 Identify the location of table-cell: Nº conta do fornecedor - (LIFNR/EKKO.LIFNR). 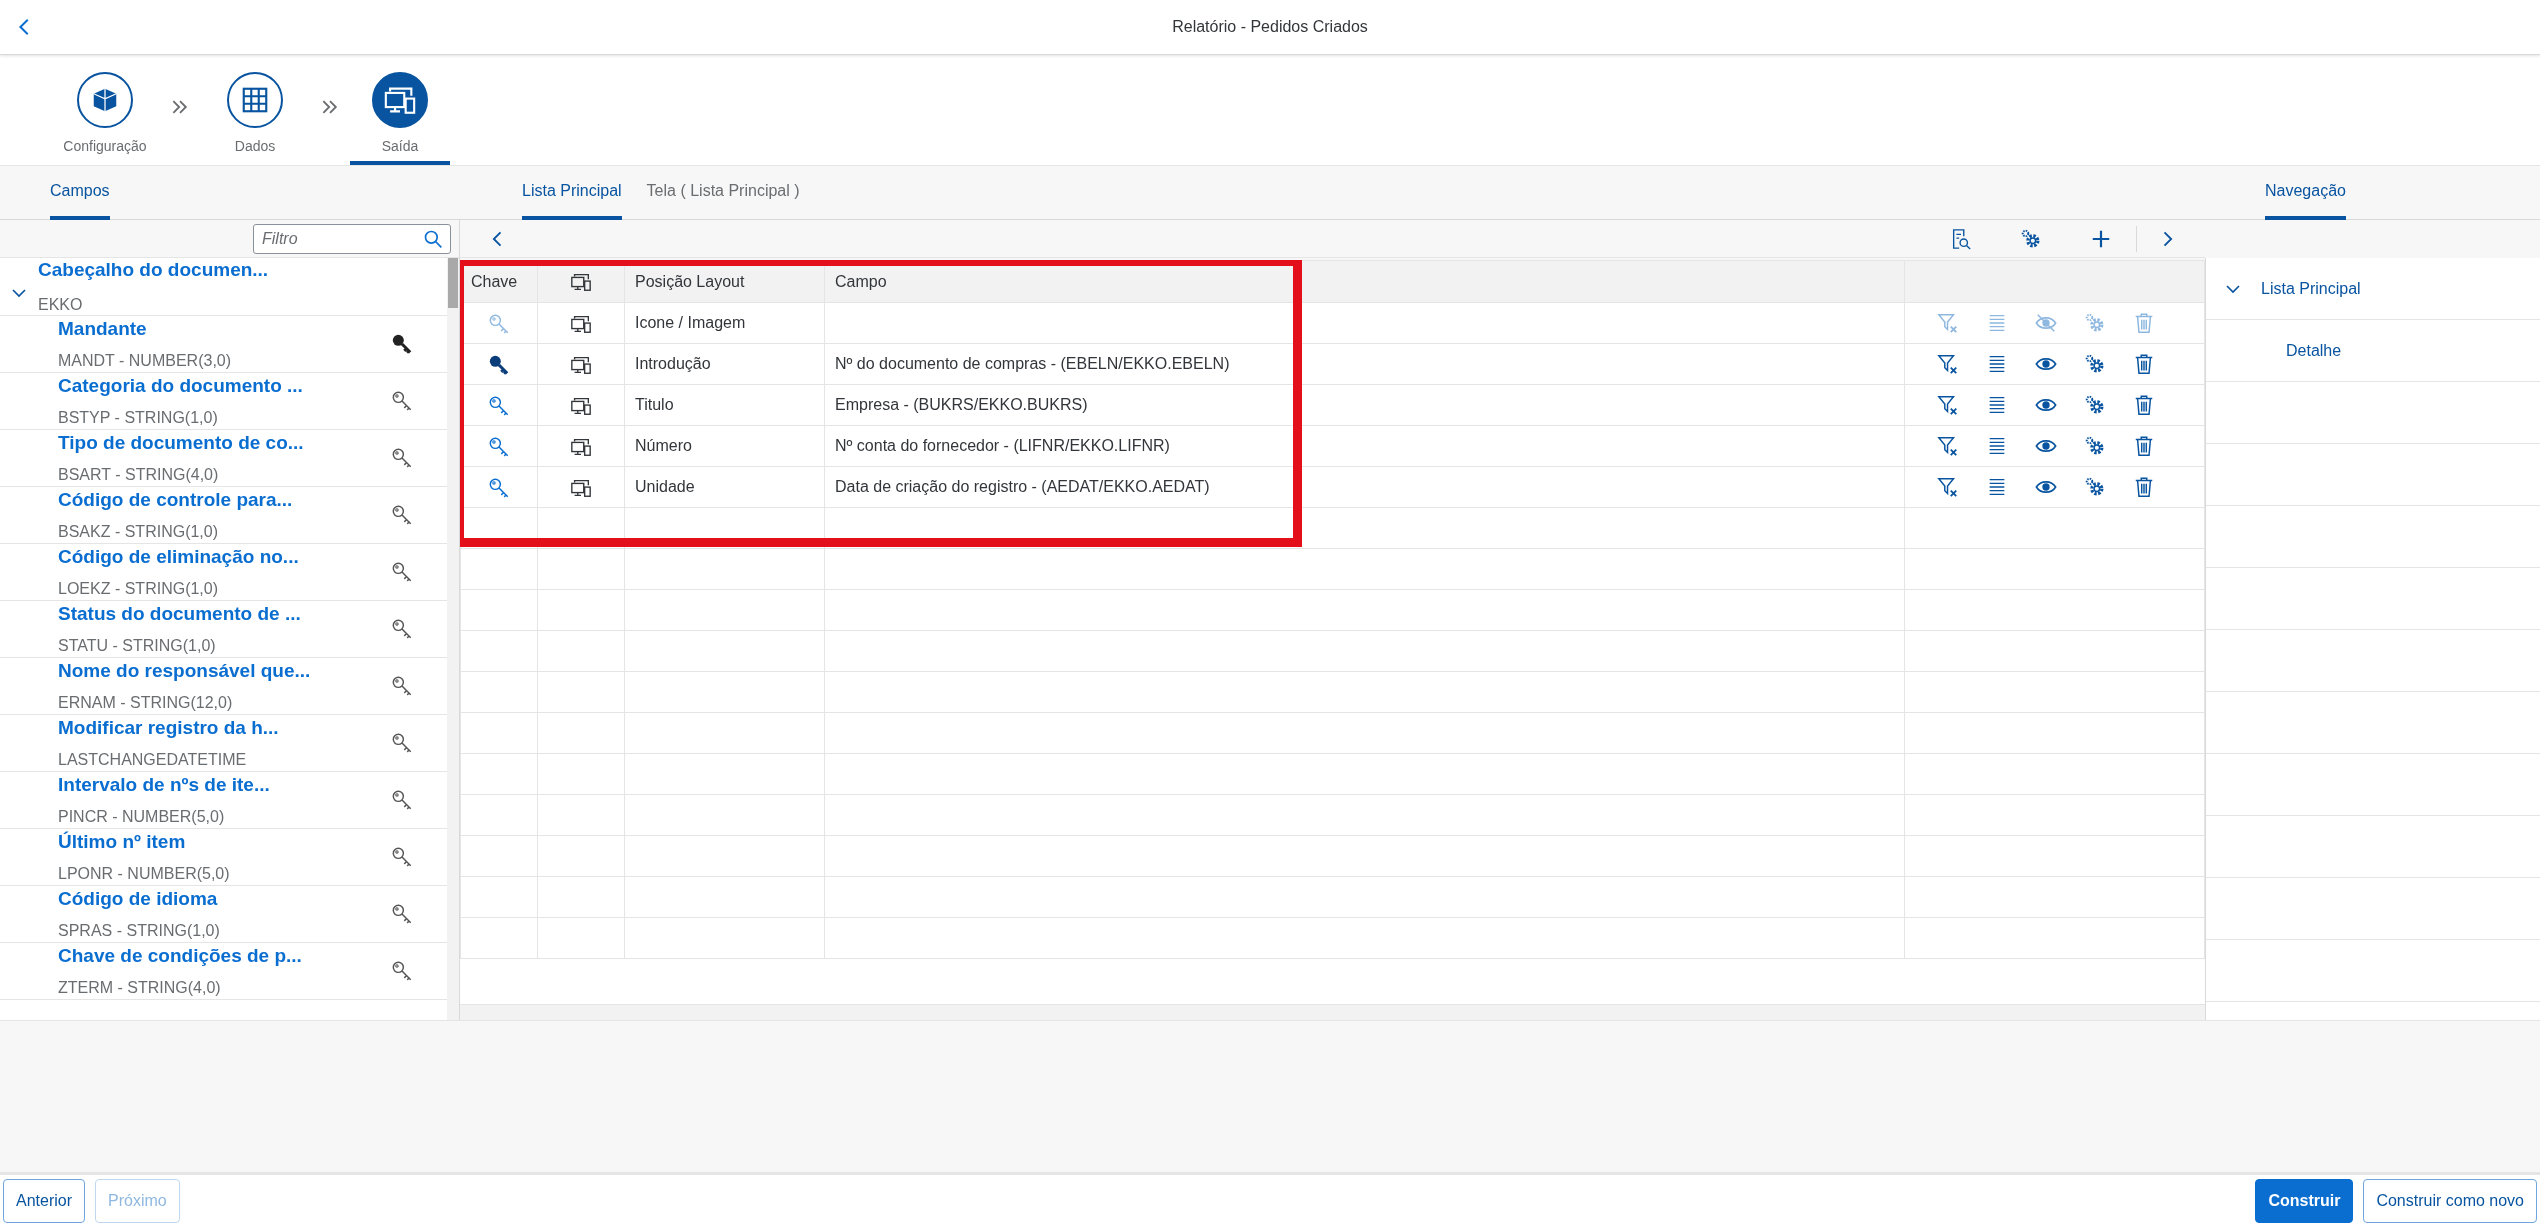
(1364, 446).